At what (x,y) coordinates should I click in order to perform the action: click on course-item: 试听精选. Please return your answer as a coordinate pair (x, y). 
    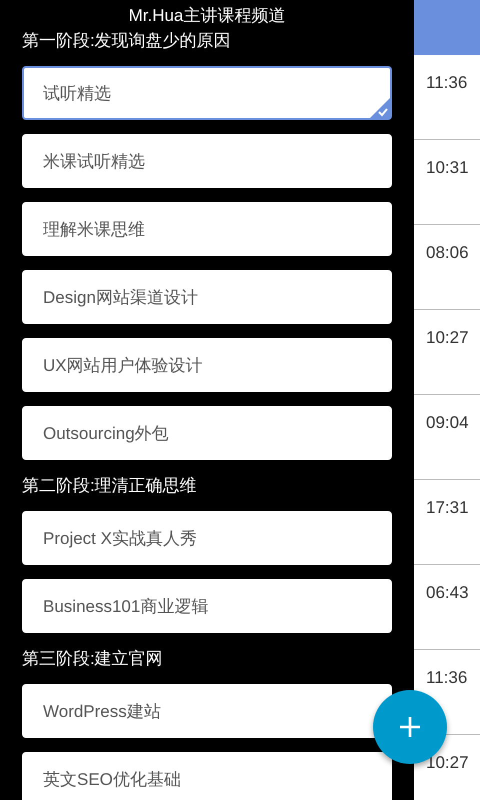
    Looking at the image, I should click on (207, 93).